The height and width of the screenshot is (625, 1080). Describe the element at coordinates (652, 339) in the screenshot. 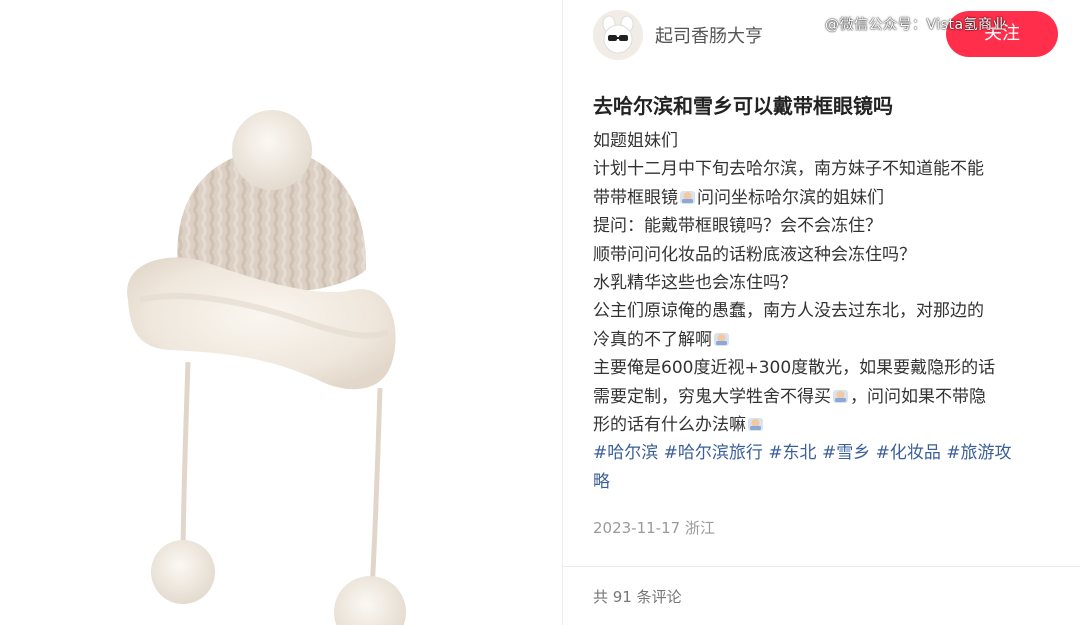

I see `body-text: 冷真的不了解啊` at that location.